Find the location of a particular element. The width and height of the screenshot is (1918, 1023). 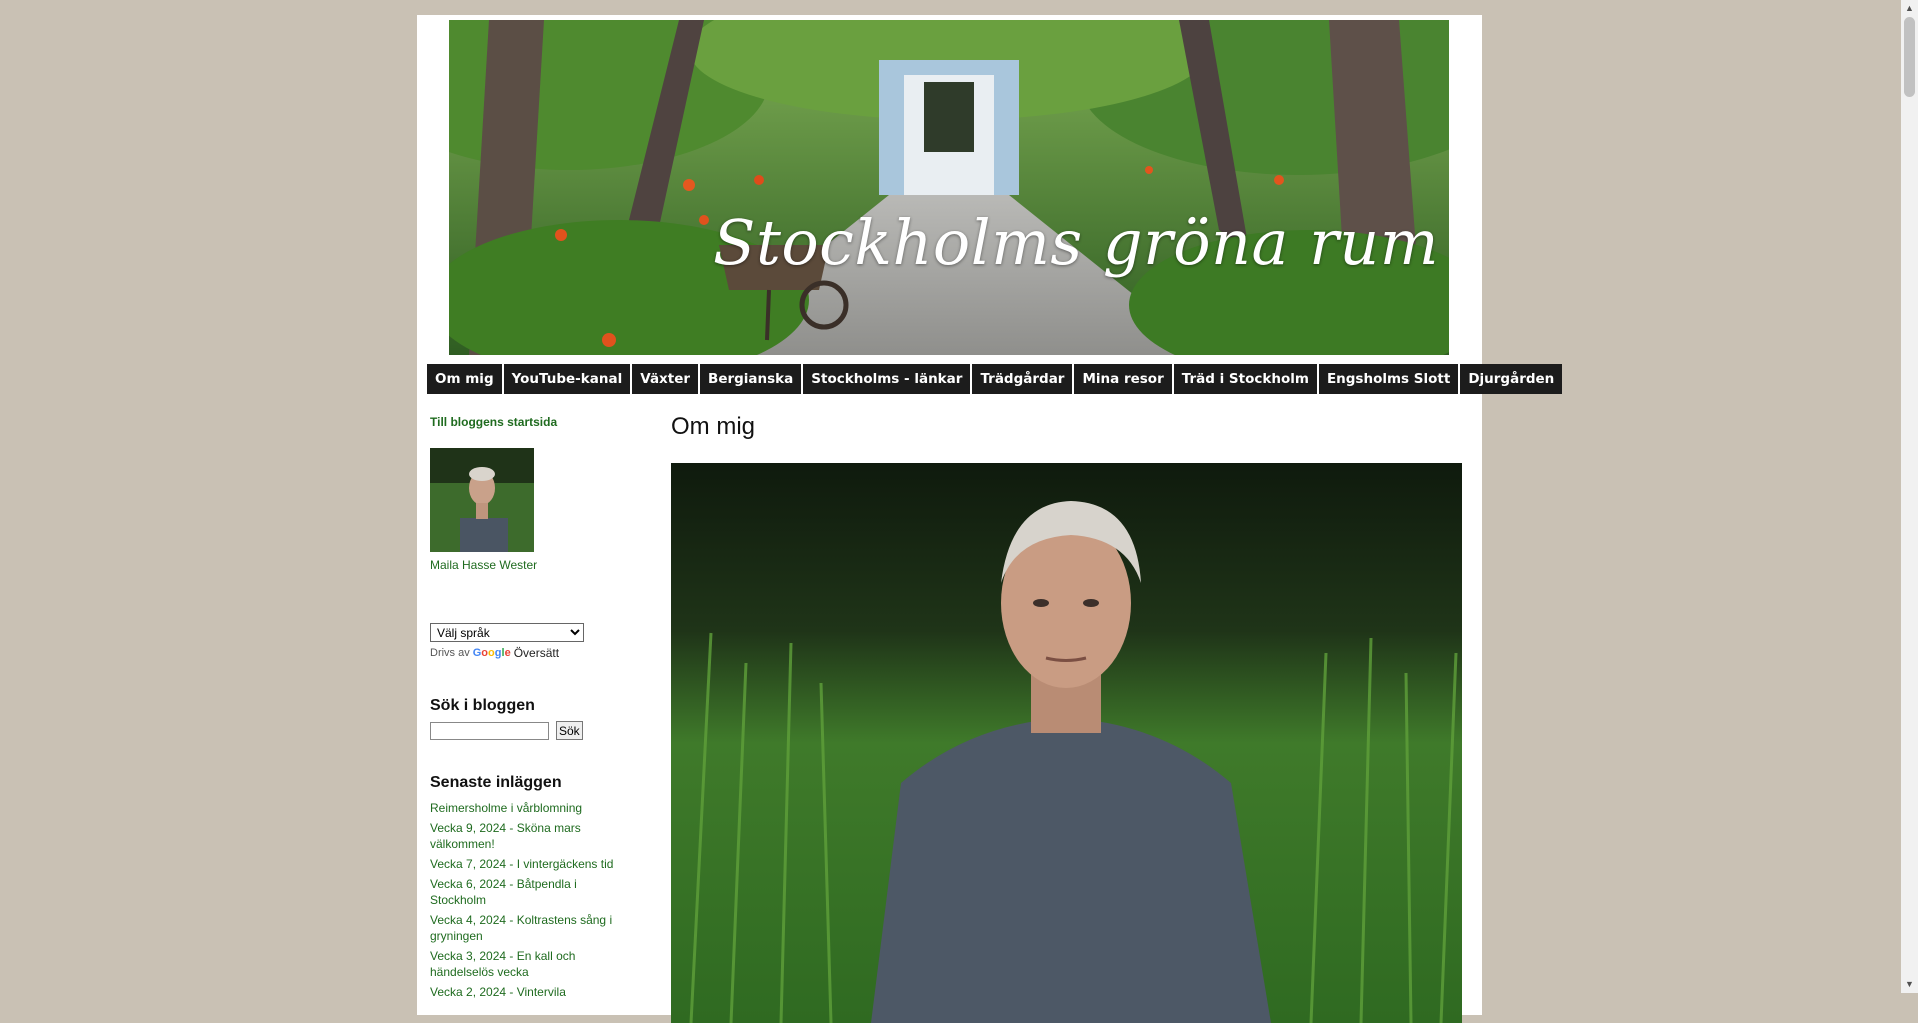

tab-mina-resor: Mina resor is located at coordinates (1123, 379).